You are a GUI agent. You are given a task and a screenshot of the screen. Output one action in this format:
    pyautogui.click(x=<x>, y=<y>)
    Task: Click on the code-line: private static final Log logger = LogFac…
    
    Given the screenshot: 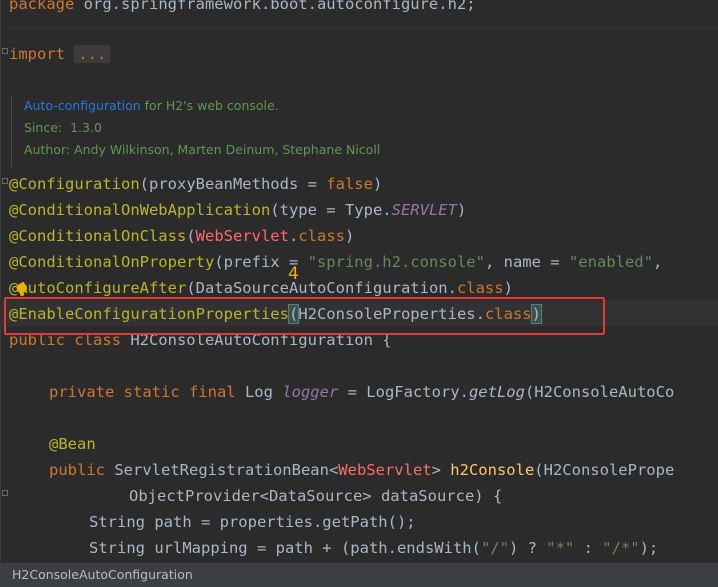 What is the action you would take?
    pyautogui.click(x=362, y=392)
    